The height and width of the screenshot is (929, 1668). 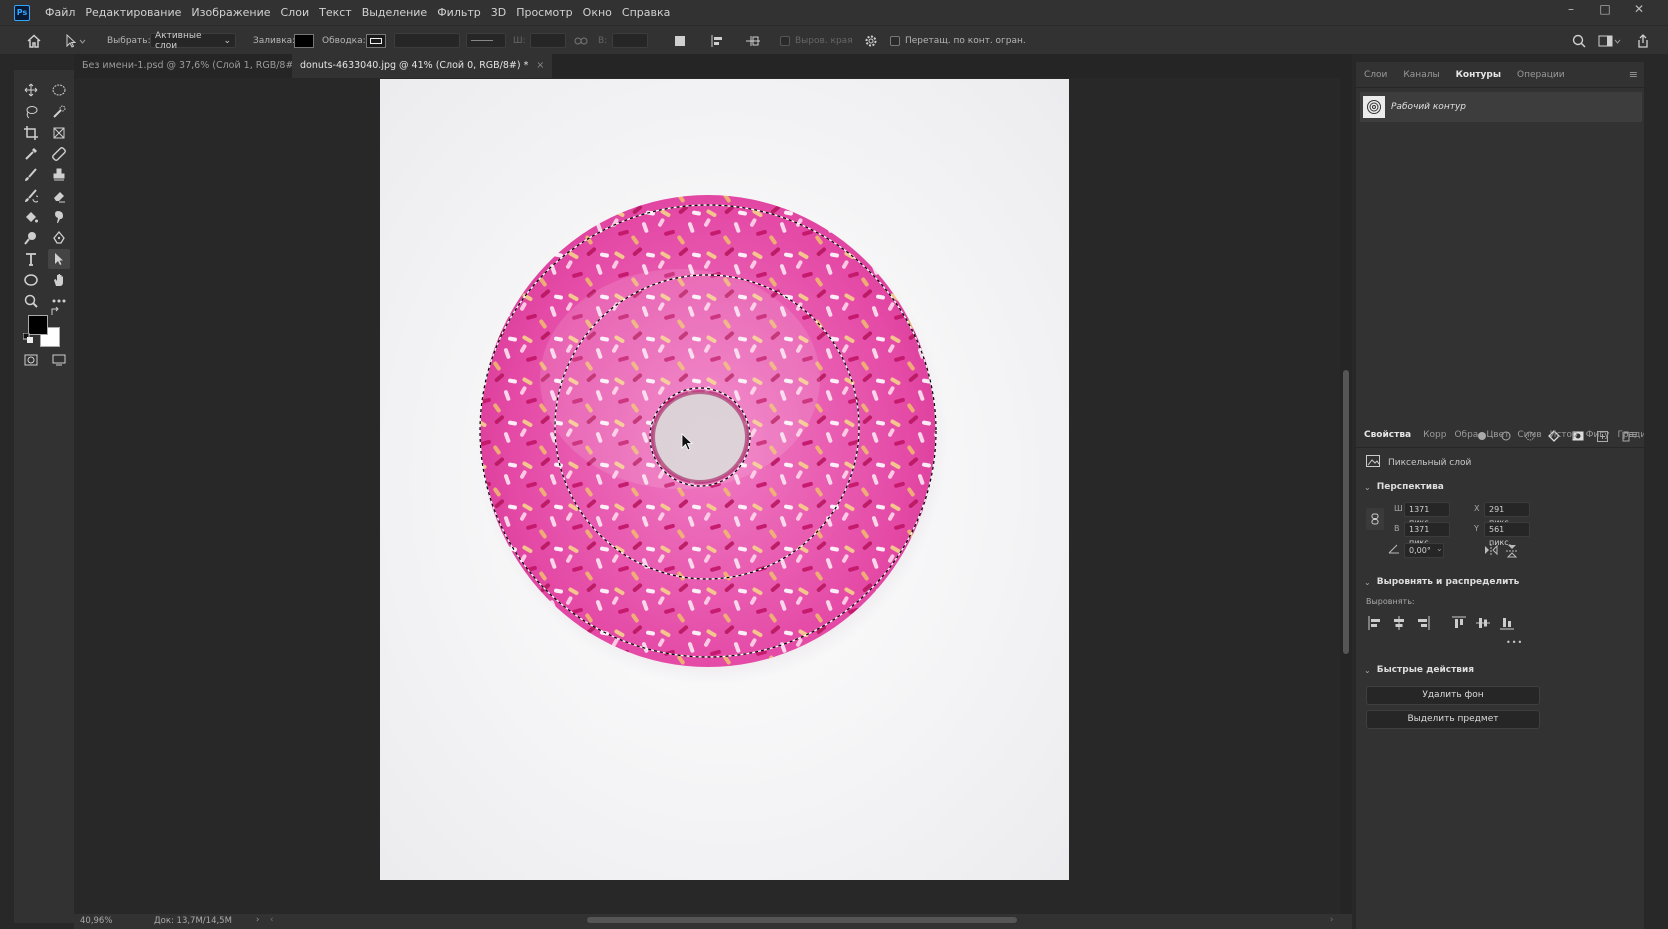 I want to click on menu-select: Выделение, so click(x=395, y=12).